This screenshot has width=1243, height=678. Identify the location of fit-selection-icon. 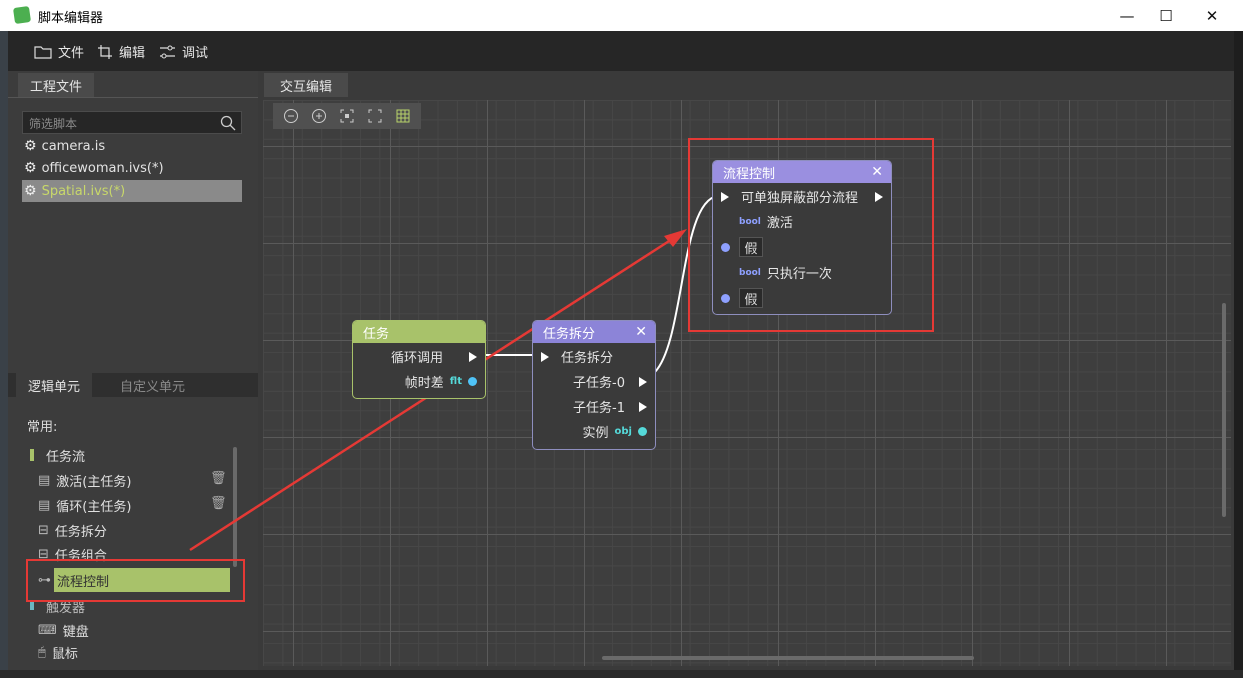
(347, 116).